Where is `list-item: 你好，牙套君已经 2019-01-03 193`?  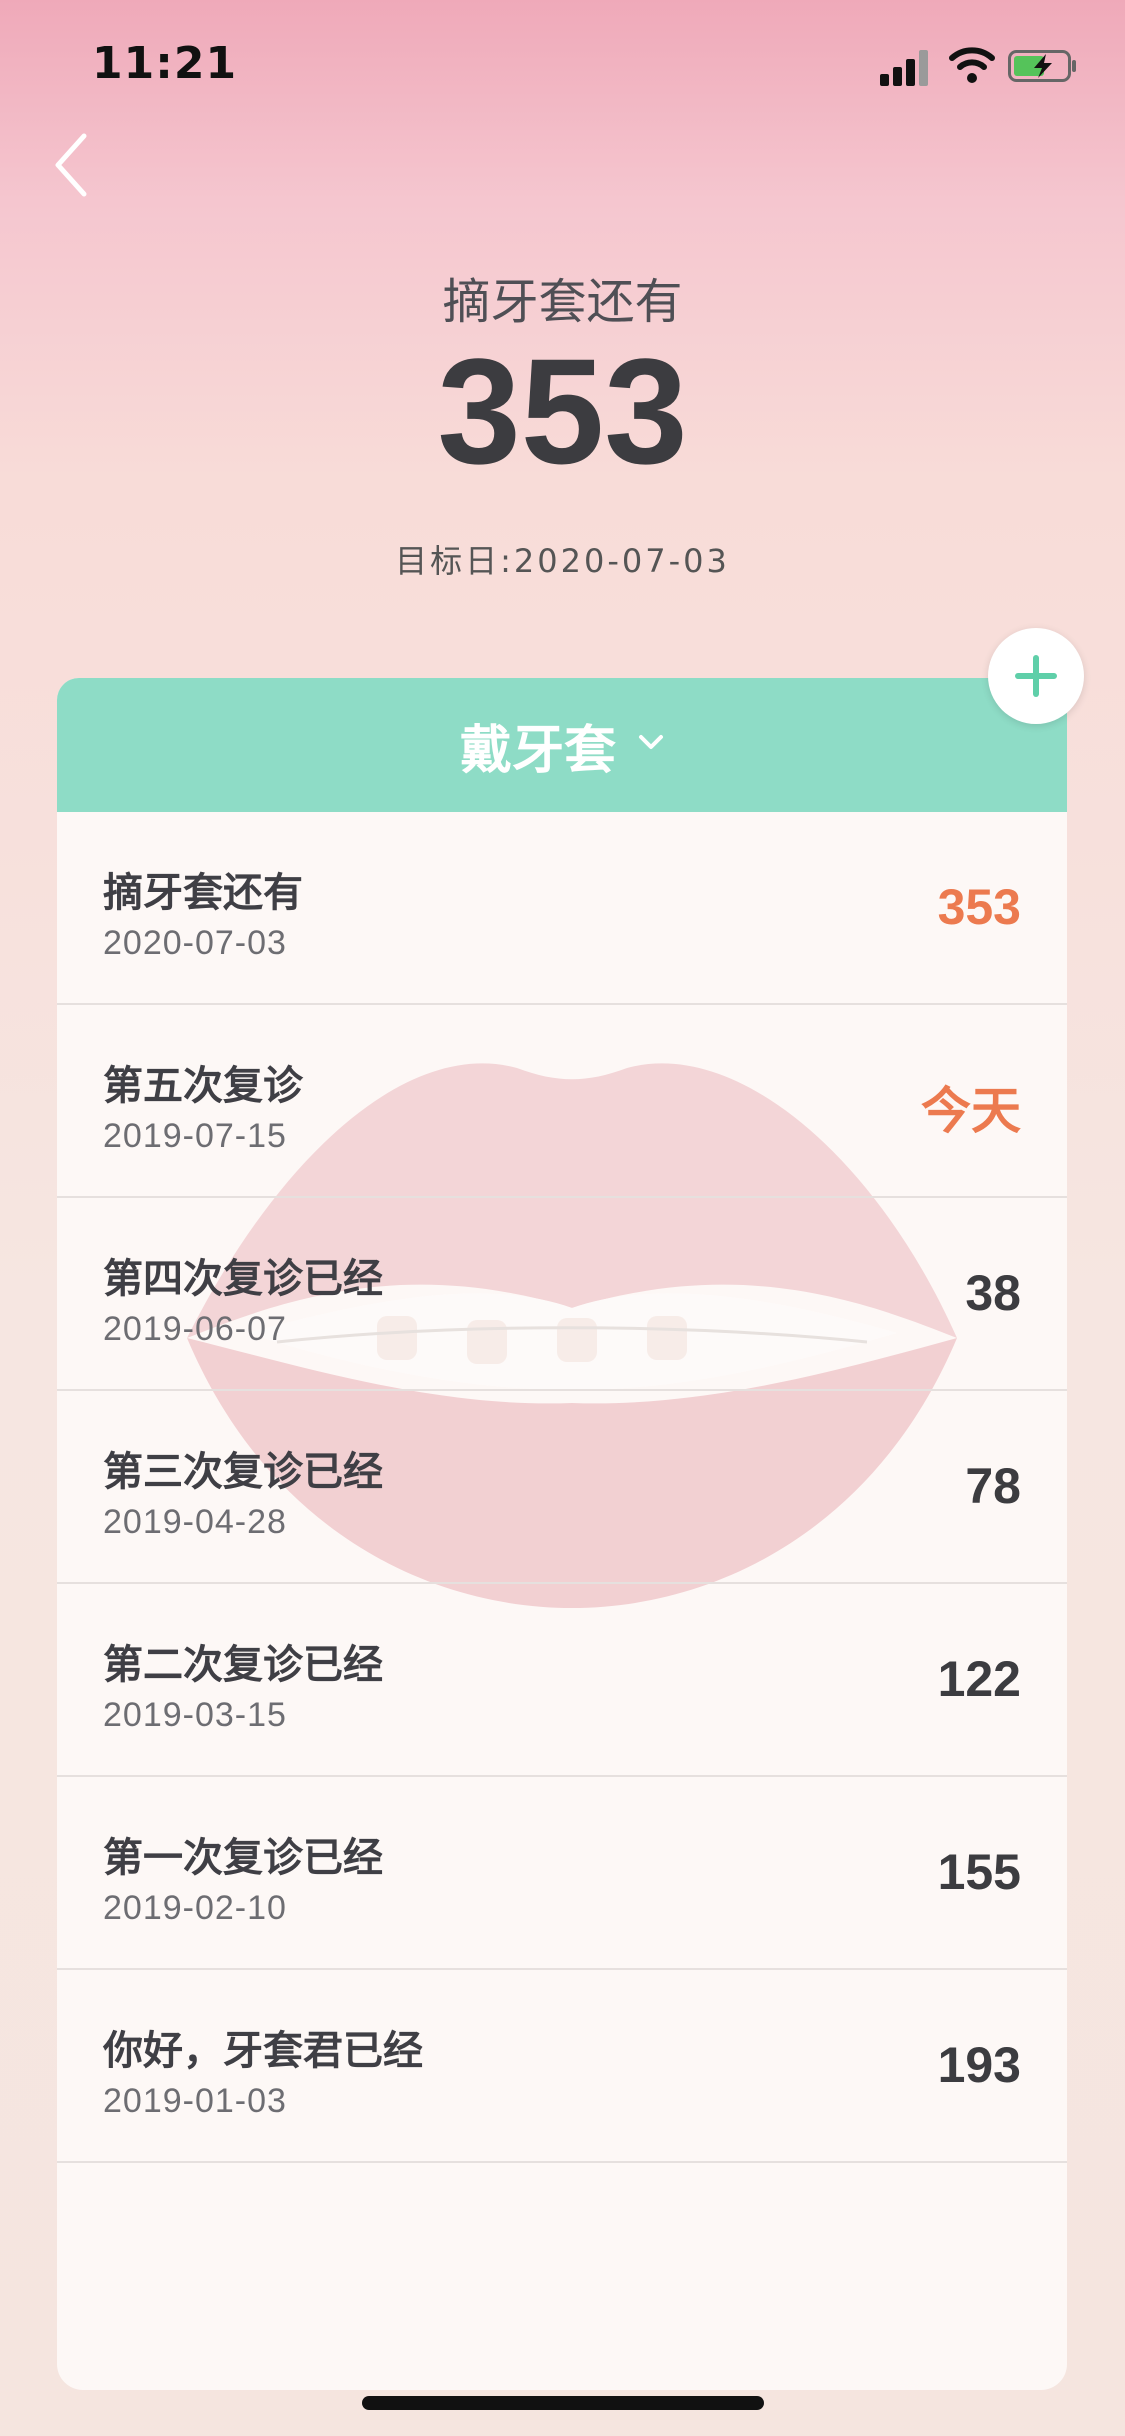
list-item: 你好，牙套君已经 2019-01-03 193 is located at coordinates (562, 2066).